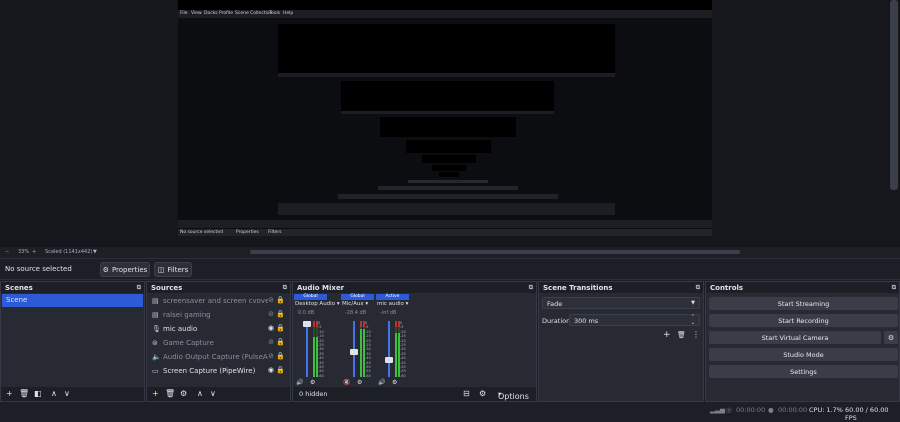  Describe the element at coordinates (693, 320) in the screenshot. I see `stepper-icon: ⌃ ⌄` at that location.